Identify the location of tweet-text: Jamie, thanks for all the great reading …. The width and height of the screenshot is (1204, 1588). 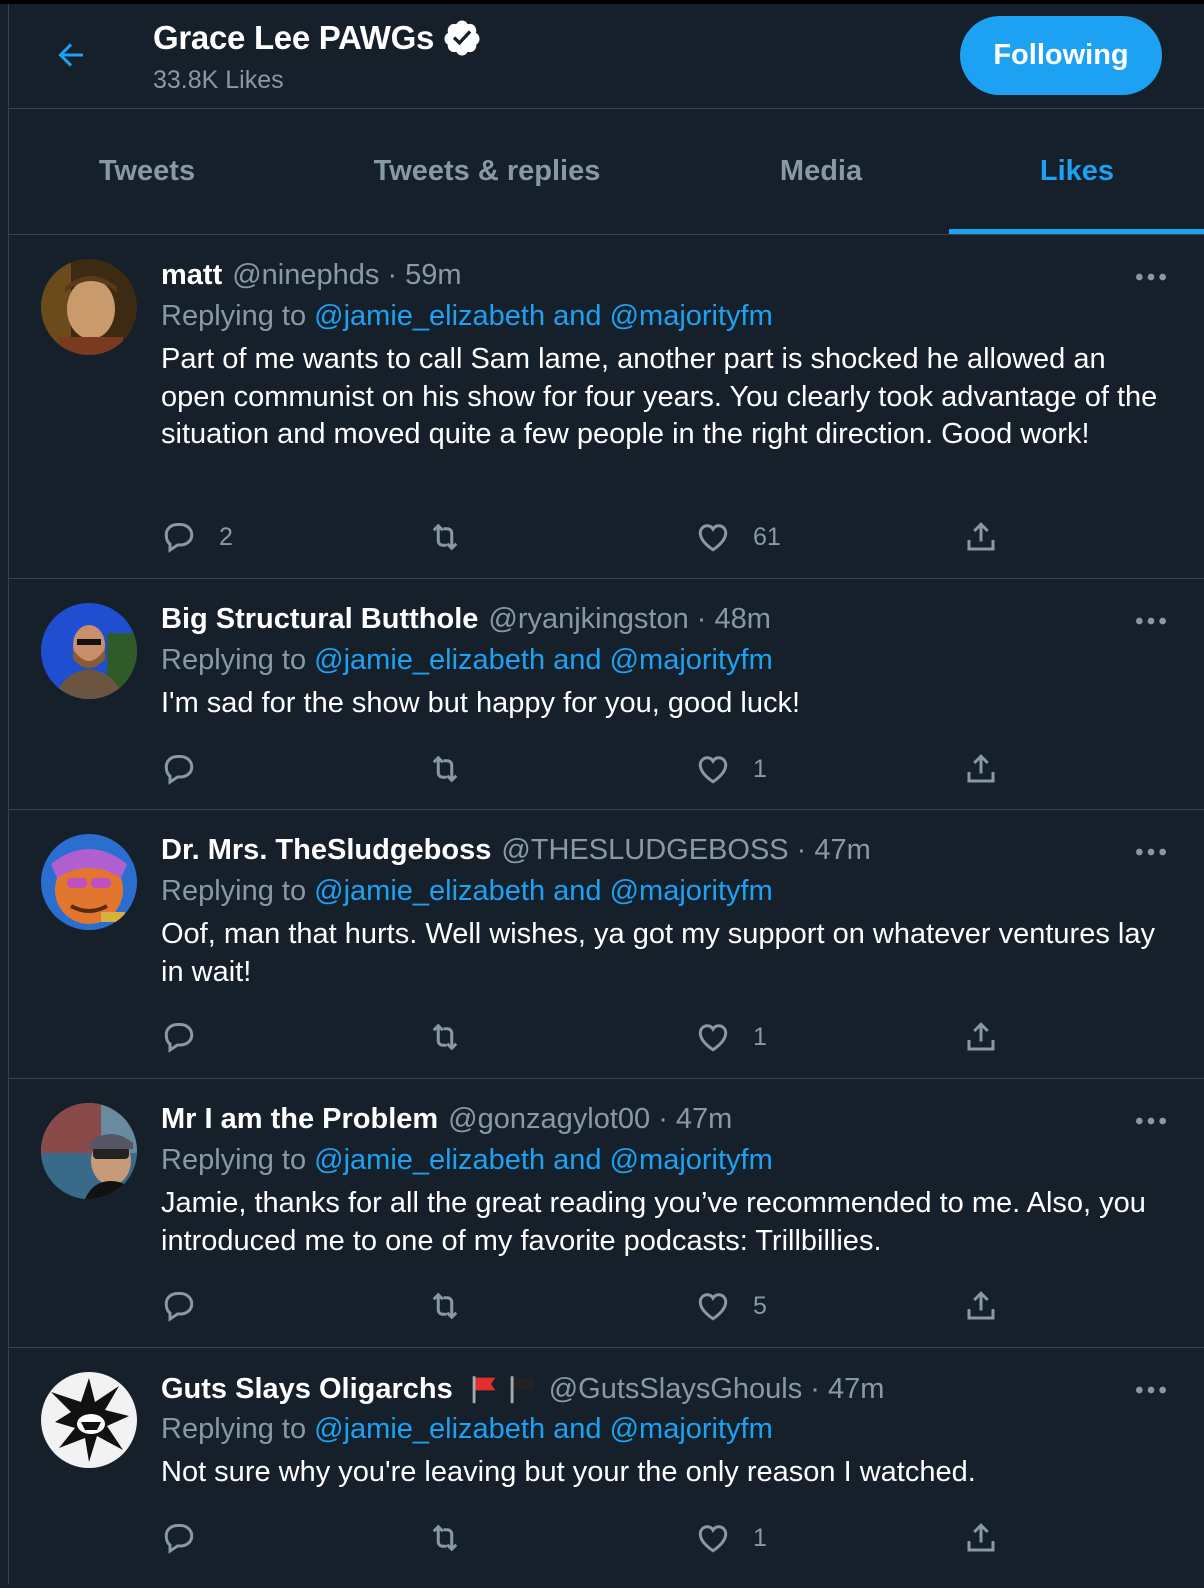
(653, 1222).